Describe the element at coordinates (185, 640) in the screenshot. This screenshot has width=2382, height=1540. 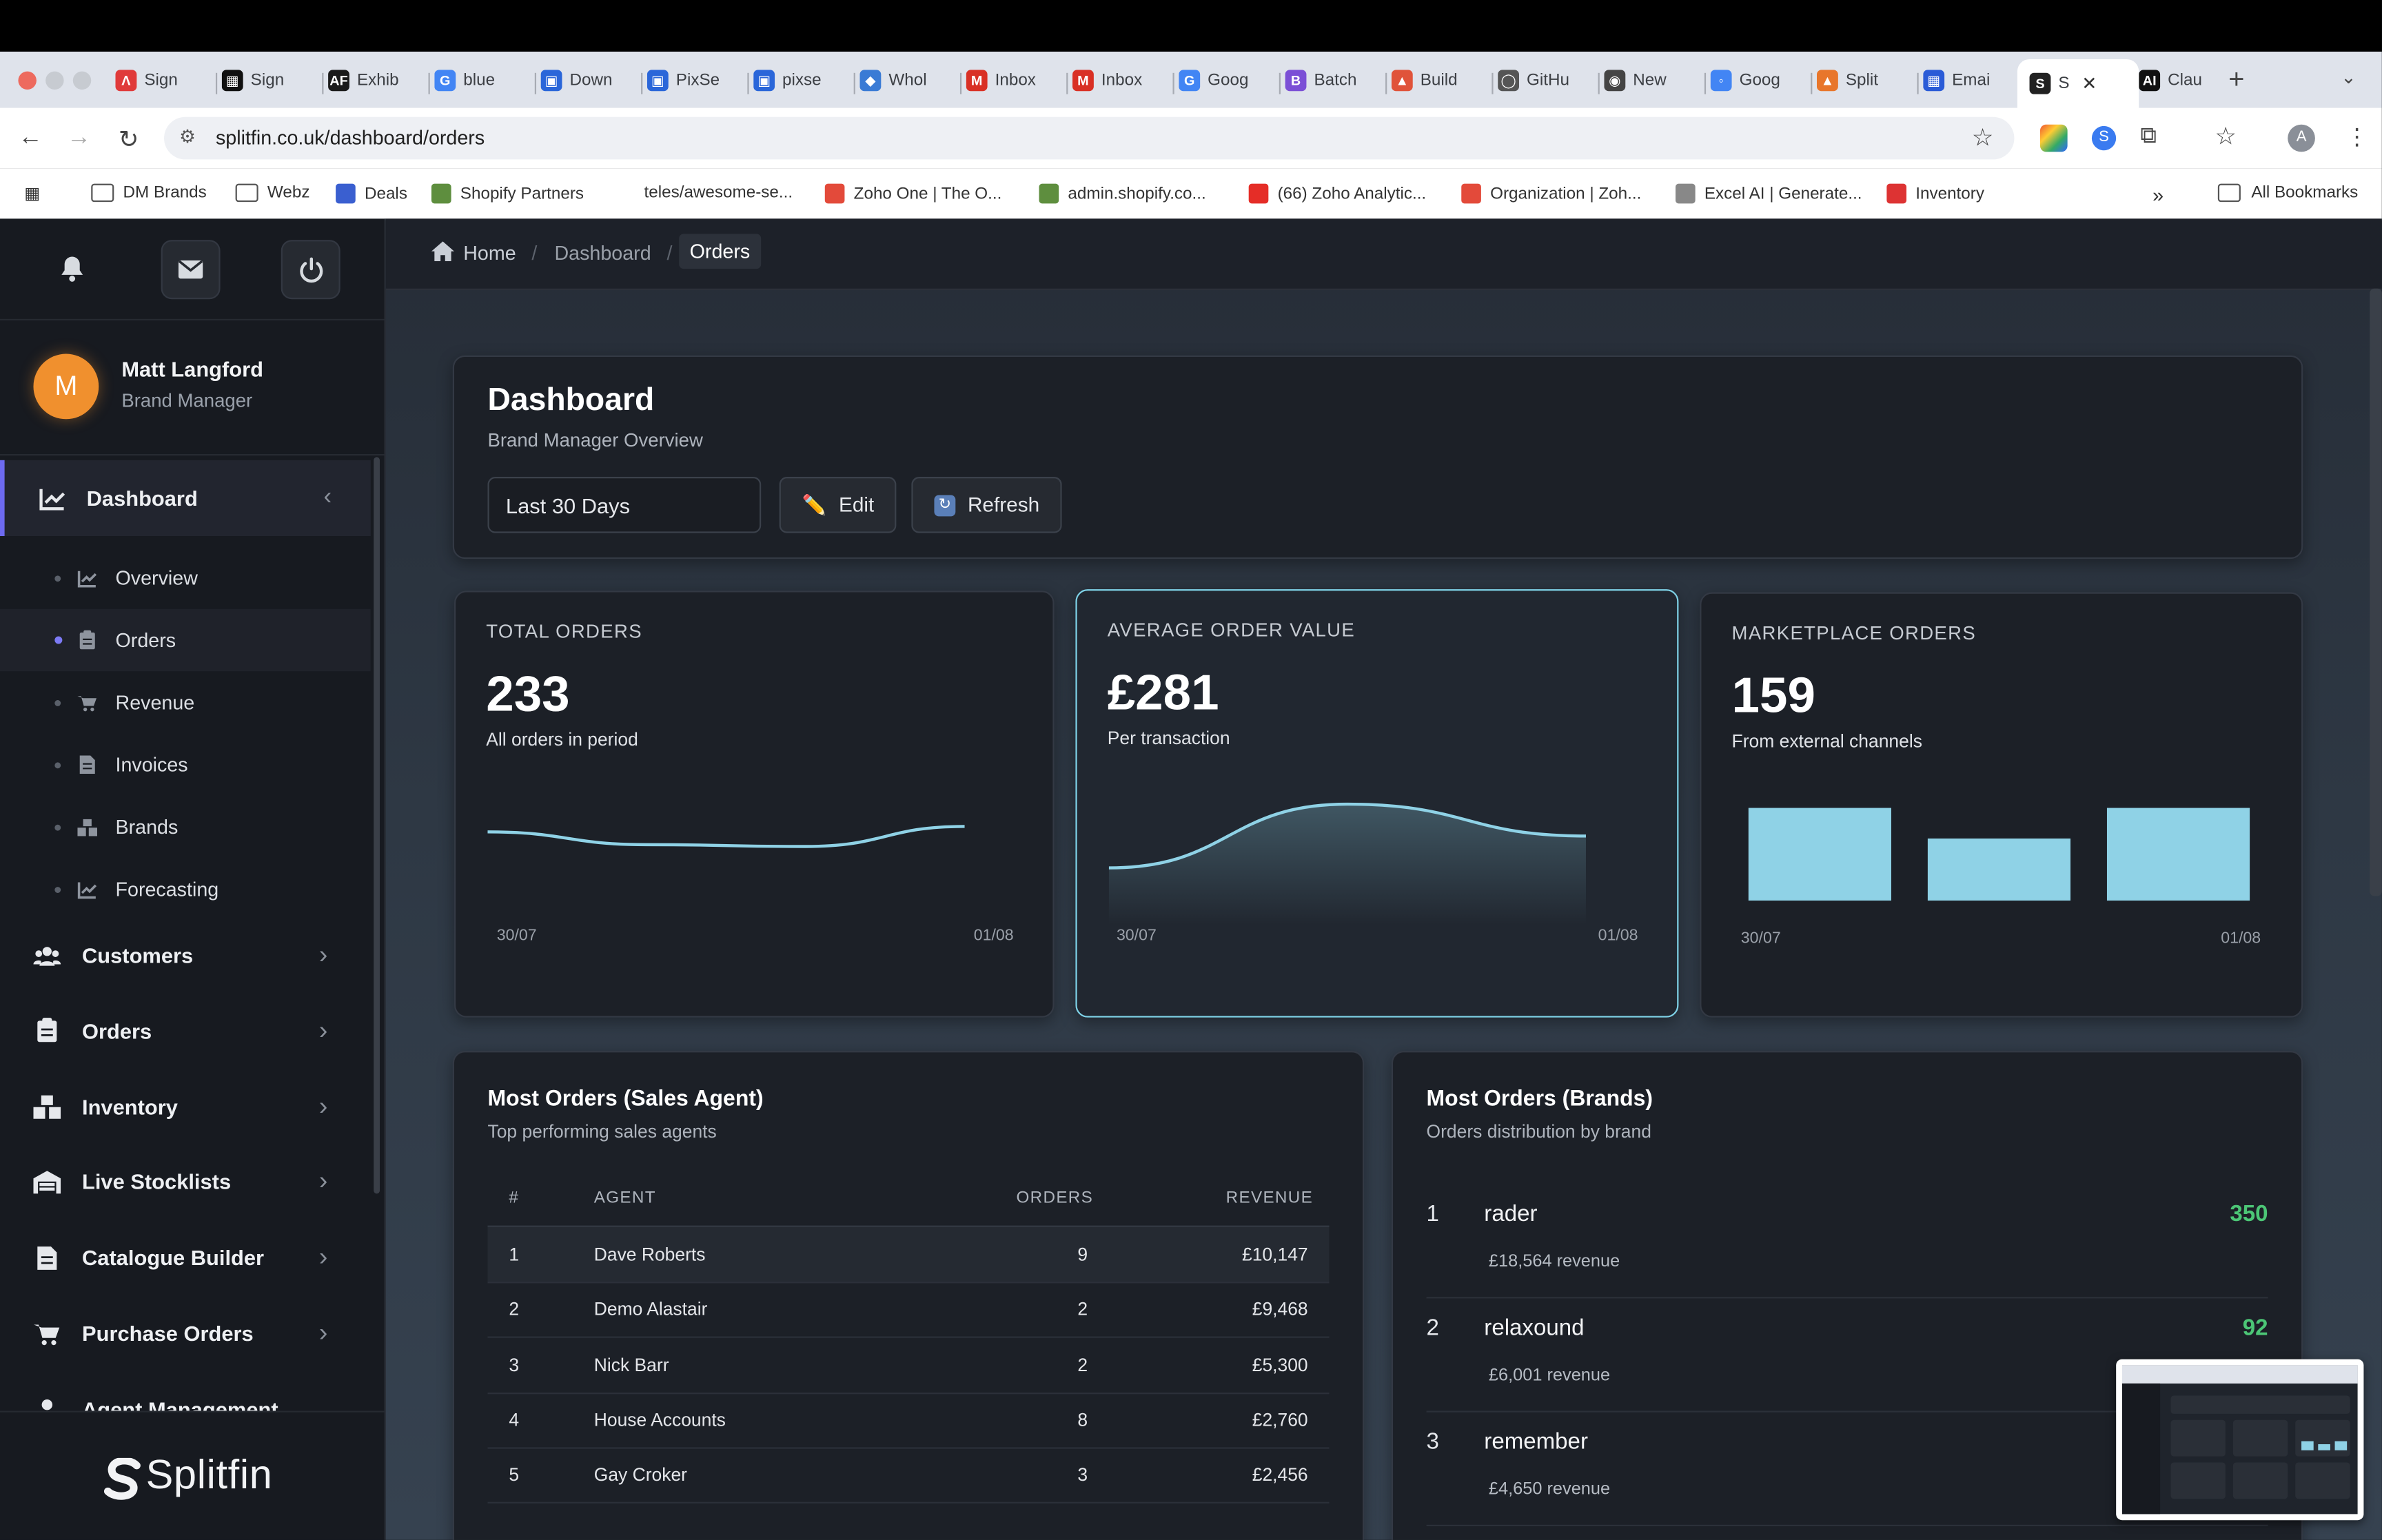
I see `sidebar-subitem-orders: Orders` at that location.